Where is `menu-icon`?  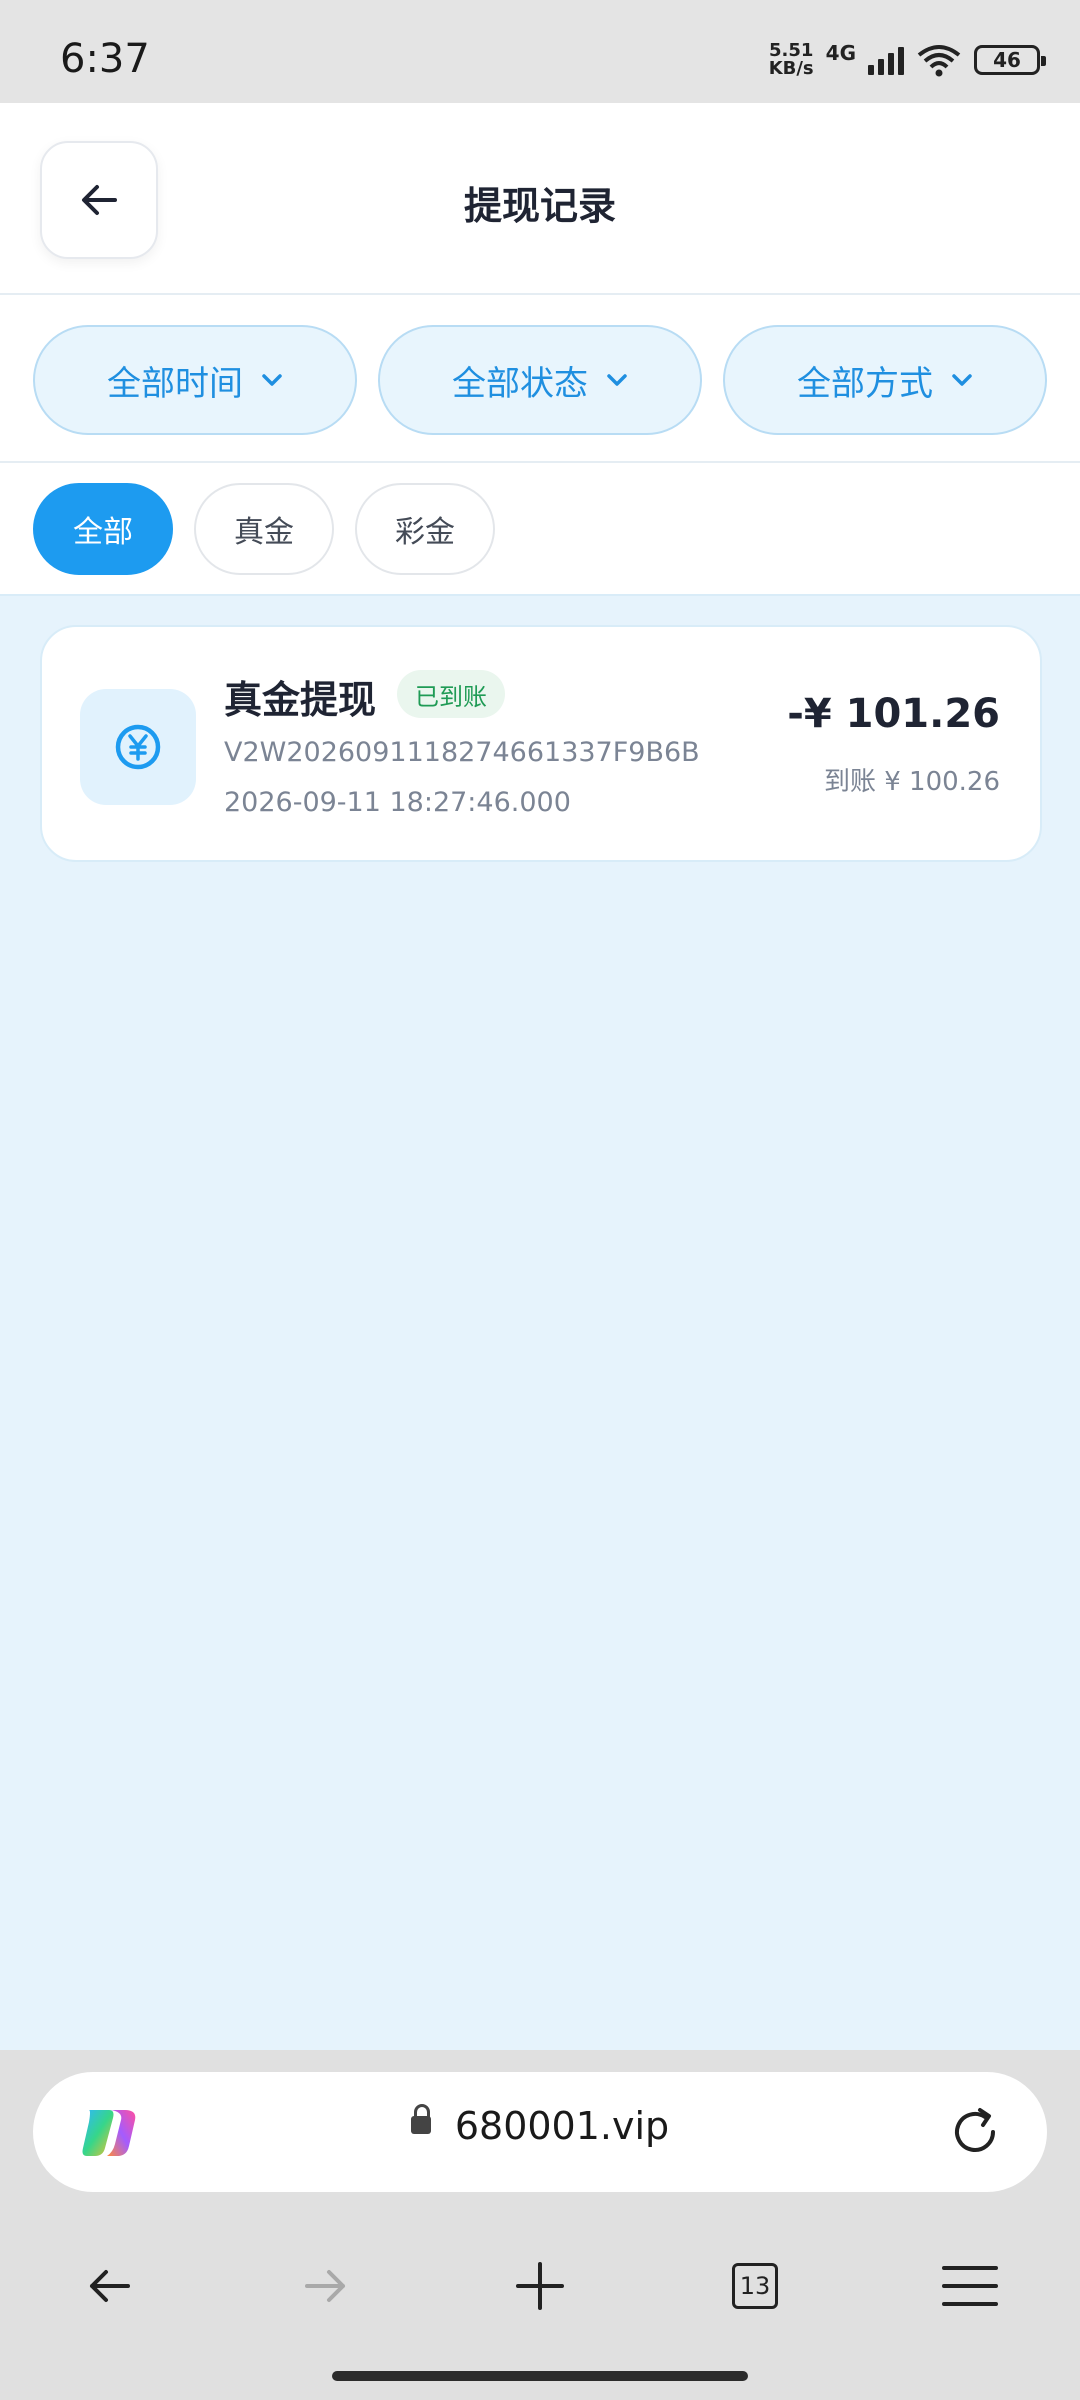 menu-icon is located at coordinates (970, 2286).